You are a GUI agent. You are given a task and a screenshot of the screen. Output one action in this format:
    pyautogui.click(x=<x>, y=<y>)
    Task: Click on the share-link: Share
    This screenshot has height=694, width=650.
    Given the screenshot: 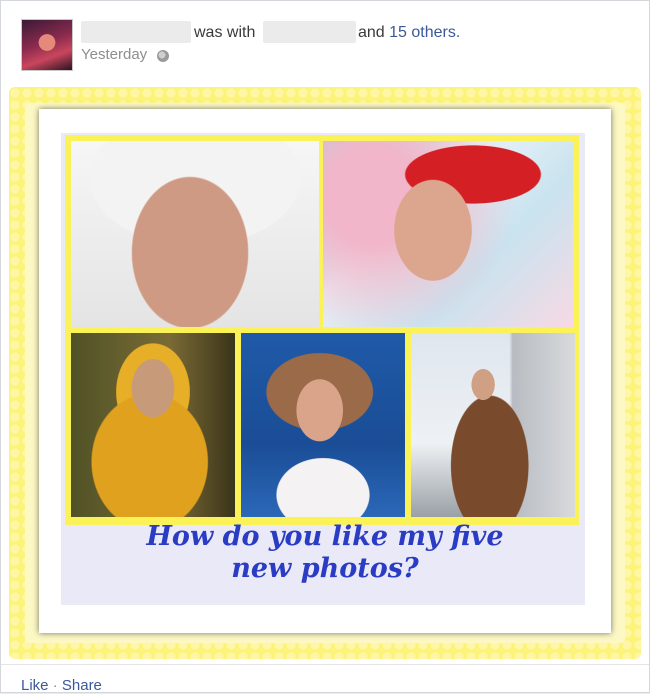 What is the action you would take?
    pyautogui.click(x=82, y=685)
    